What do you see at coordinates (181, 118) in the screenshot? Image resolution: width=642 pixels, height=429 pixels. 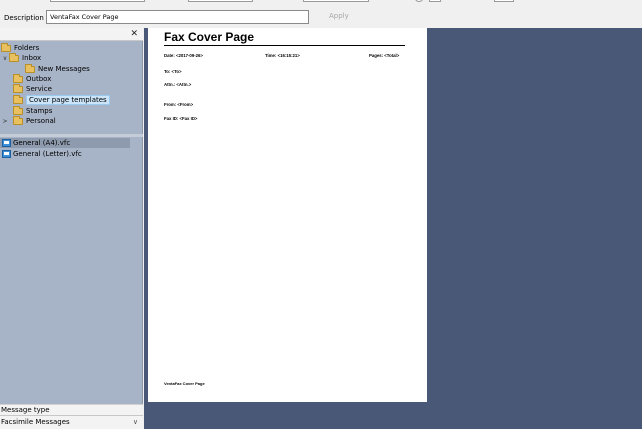 I see `fax-id-field: Fax ID: <Fax ID>` at bounding box center [181, 118].